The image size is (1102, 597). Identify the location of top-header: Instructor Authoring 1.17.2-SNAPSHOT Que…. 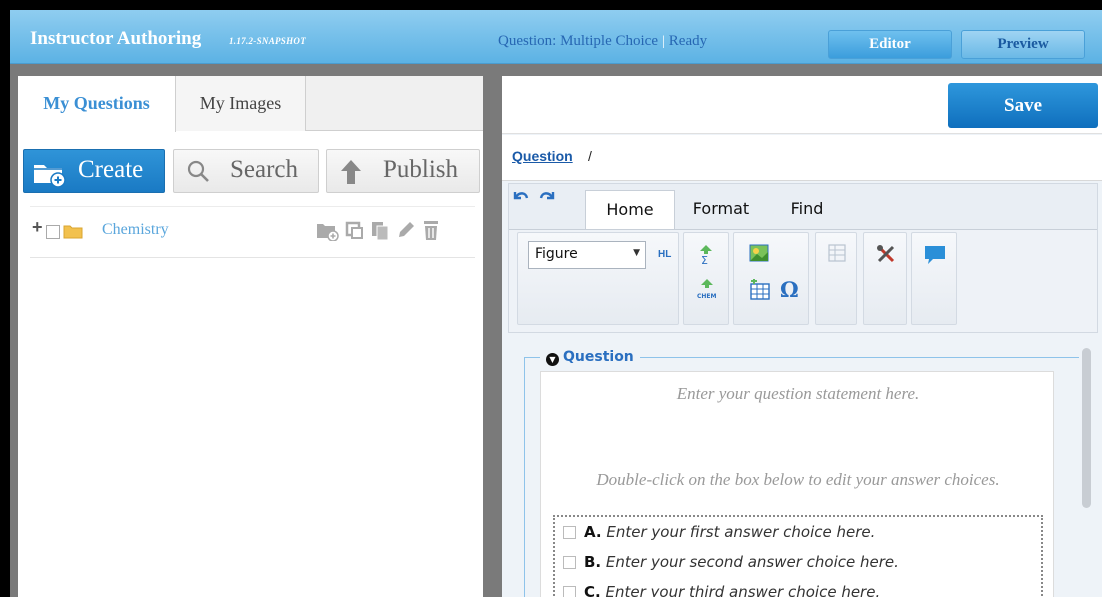
(556, 37).